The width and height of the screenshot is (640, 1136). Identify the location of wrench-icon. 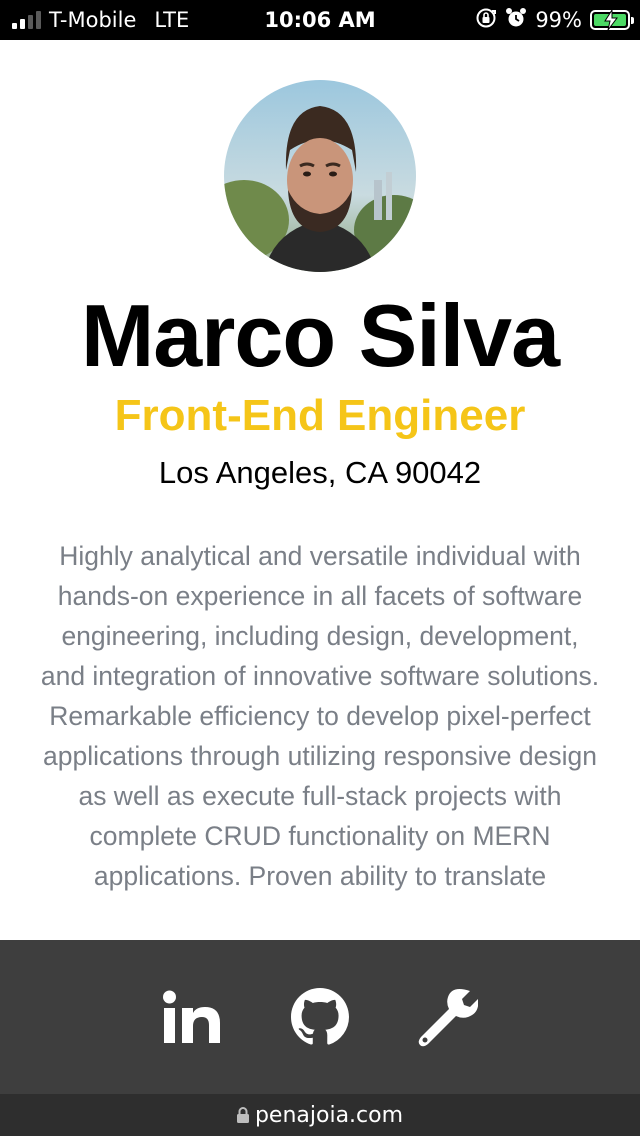
(448, 1018).